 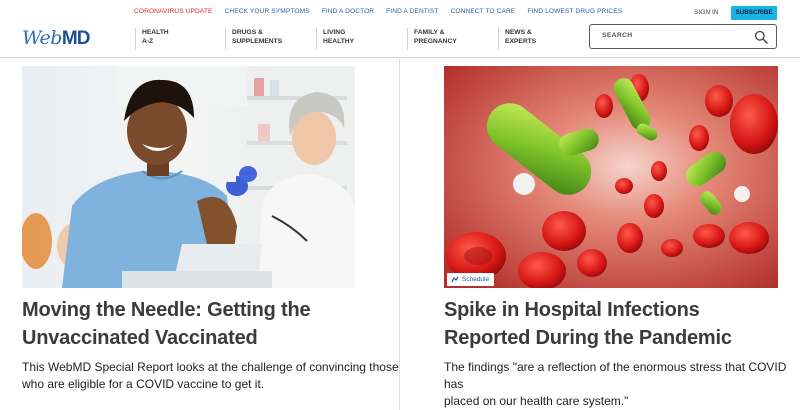 What do you see at coordinates (677, 35) in the screenshot?
I see `search-input` at bounding box center [677, 35].